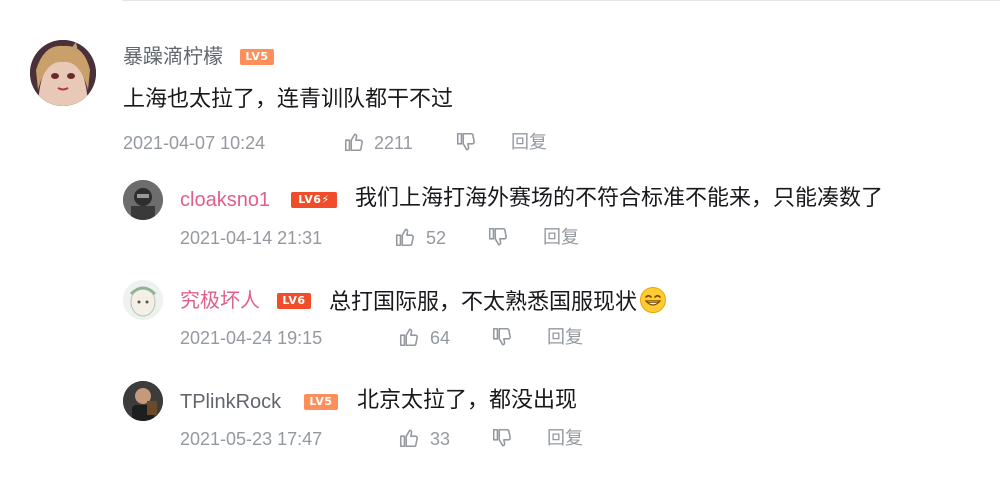  What do you see at coordinates (393, 143) in the screenshot?
I see `like-count: 2211` at bounding box center [393, 143].